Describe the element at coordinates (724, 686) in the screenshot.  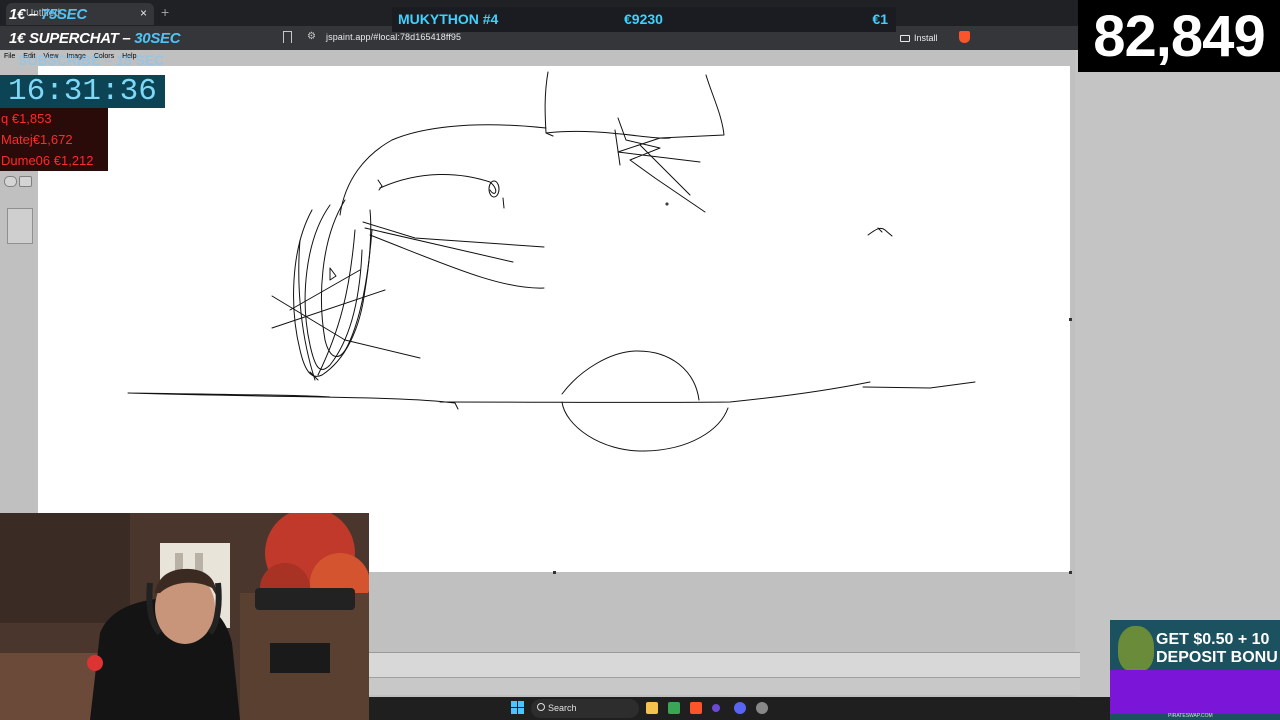
I see `status-bar` at that location.